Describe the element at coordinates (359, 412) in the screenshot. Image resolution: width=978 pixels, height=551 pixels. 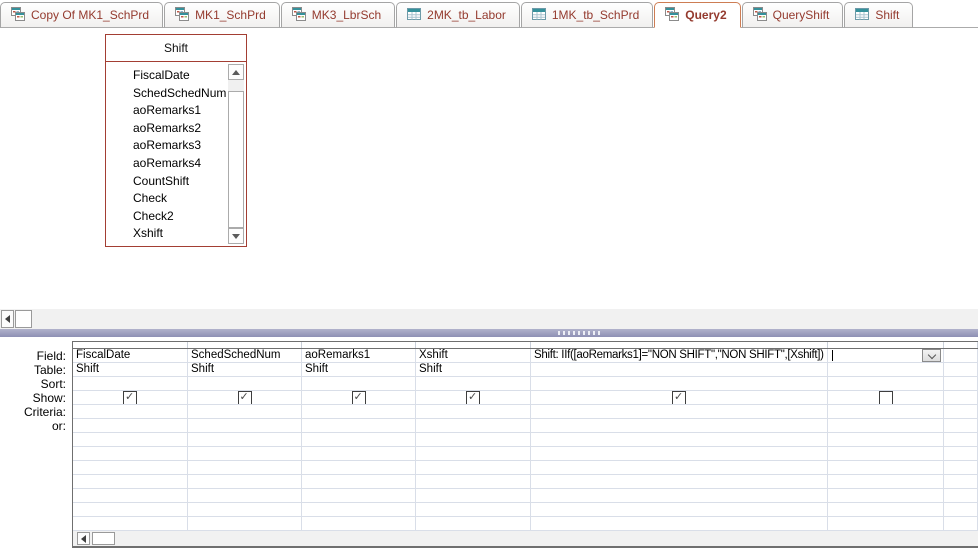
I see `cell-criteria-col3` at that location.